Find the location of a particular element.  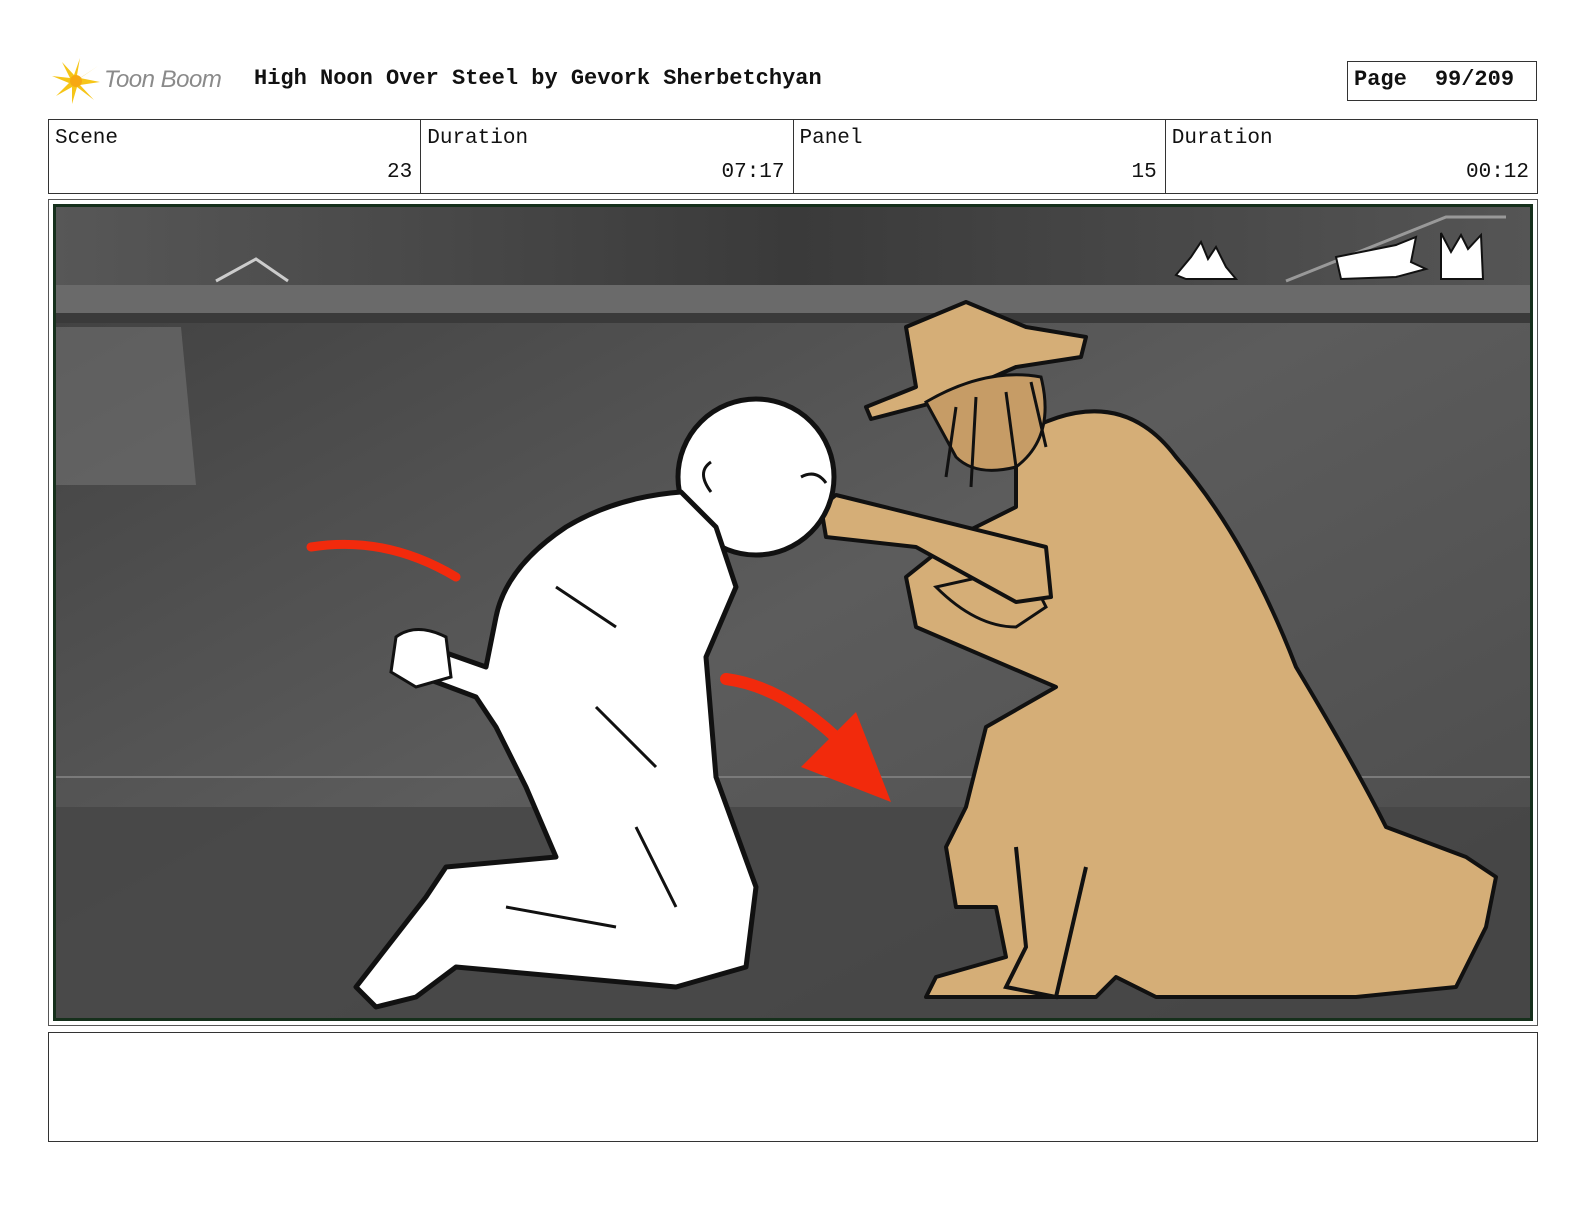

logo-text: Toon Boom is located at coordinates (163, 79).